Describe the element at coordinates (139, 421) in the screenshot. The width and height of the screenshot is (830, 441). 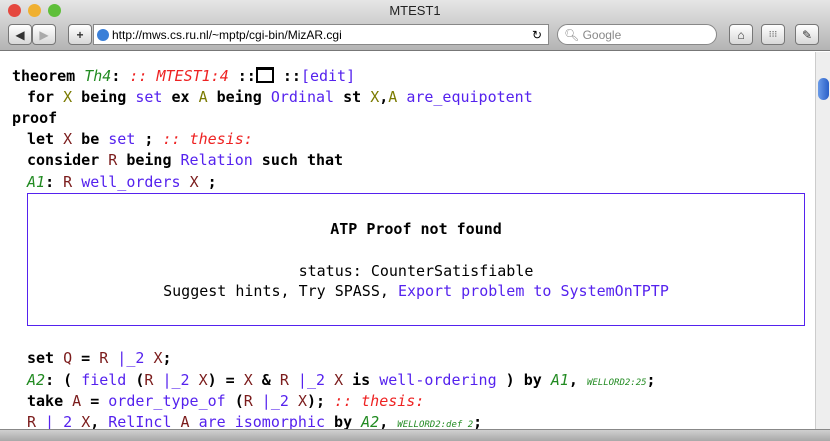
I see `code-token: RelIncl` at that location.